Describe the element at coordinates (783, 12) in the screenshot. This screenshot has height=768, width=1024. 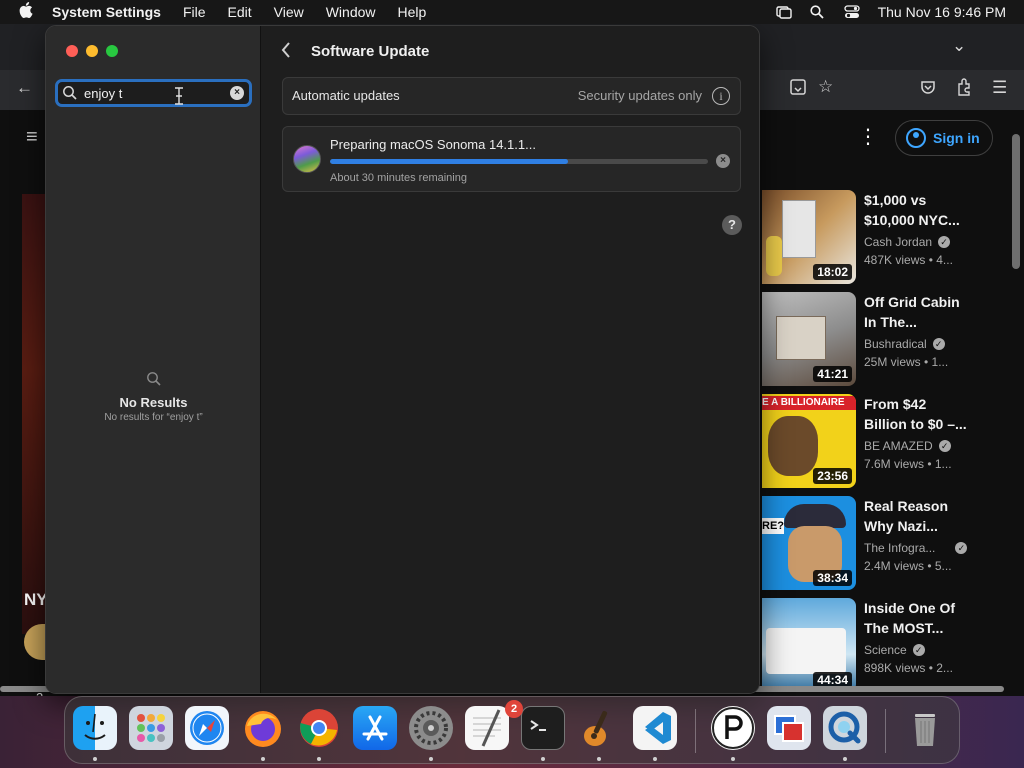
I see `screen-mirroring-icon` at that location.